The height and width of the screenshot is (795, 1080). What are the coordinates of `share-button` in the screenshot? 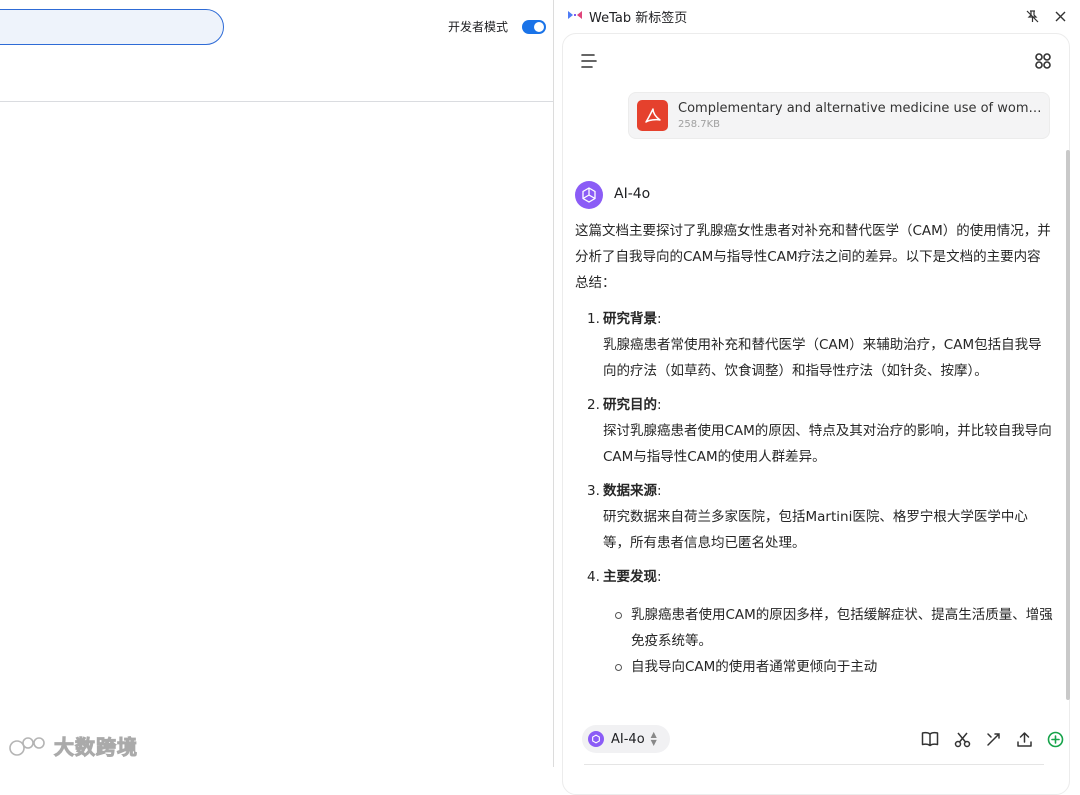 It's located at (1024, 739).